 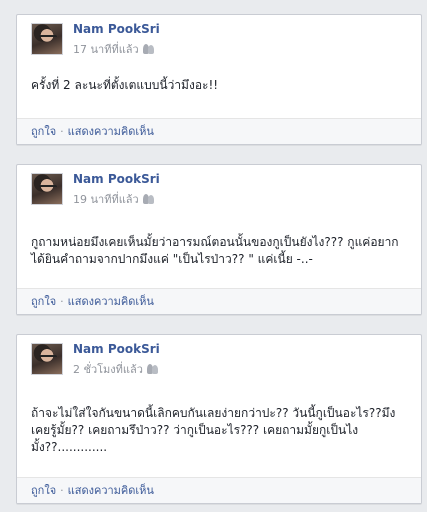 I want to click on post-time: 2 ชั่วโมงที่แล้ว, so click(x=116, y=369).